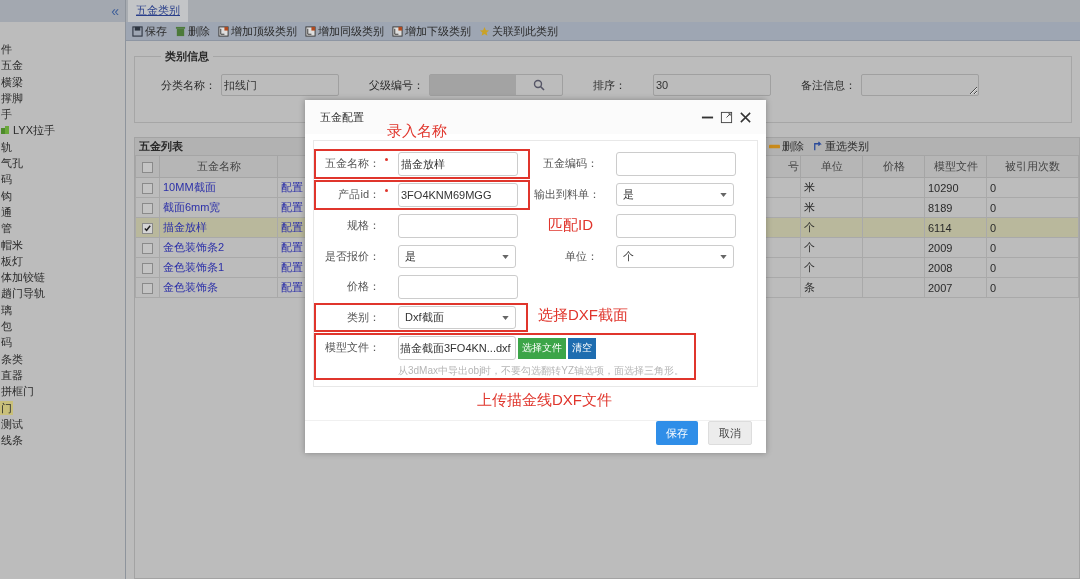 The image size is (1080, 579). I want to click on list-action: 重选类别, so click(840, 146).